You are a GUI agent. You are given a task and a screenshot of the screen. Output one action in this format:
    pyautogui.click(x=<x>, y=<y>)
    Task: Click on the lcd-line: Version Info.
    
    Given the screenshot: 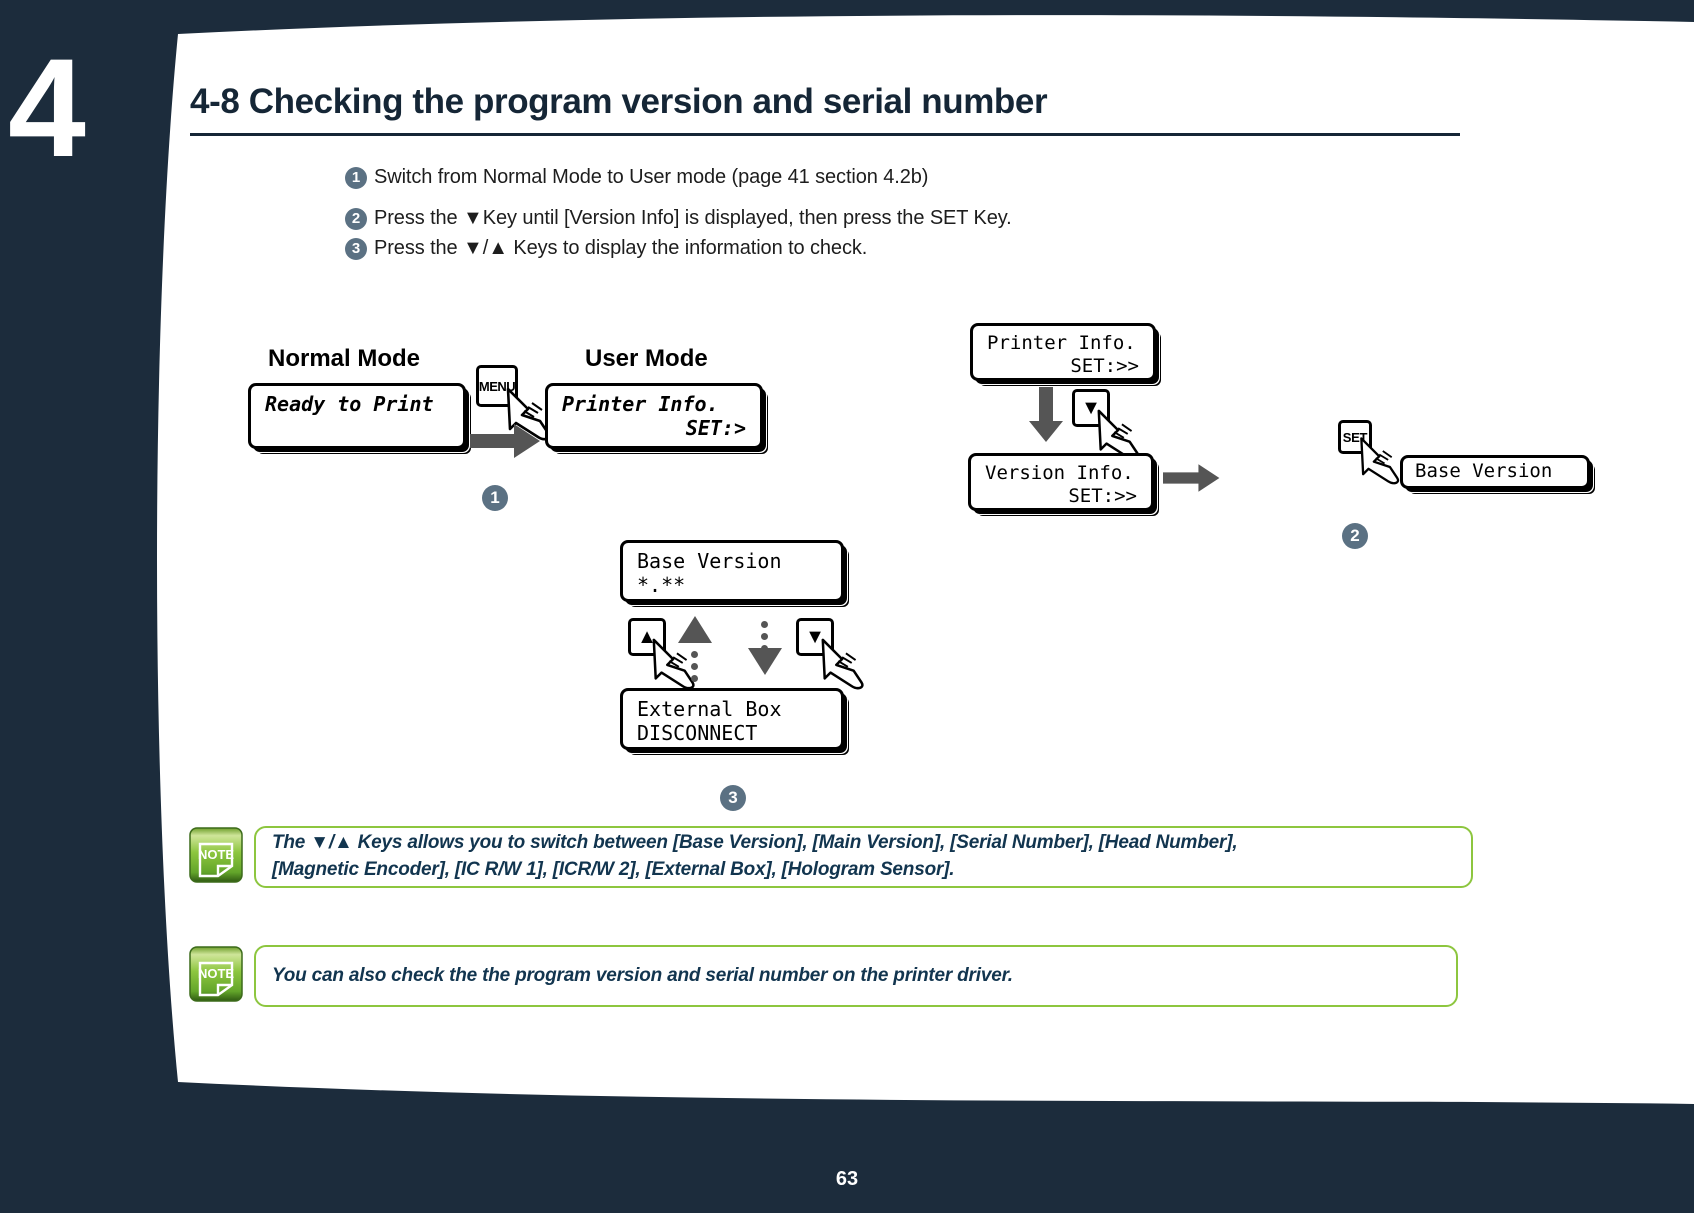 What is the action you would take?
    pyautogui.click(x=1059, y=473)
    